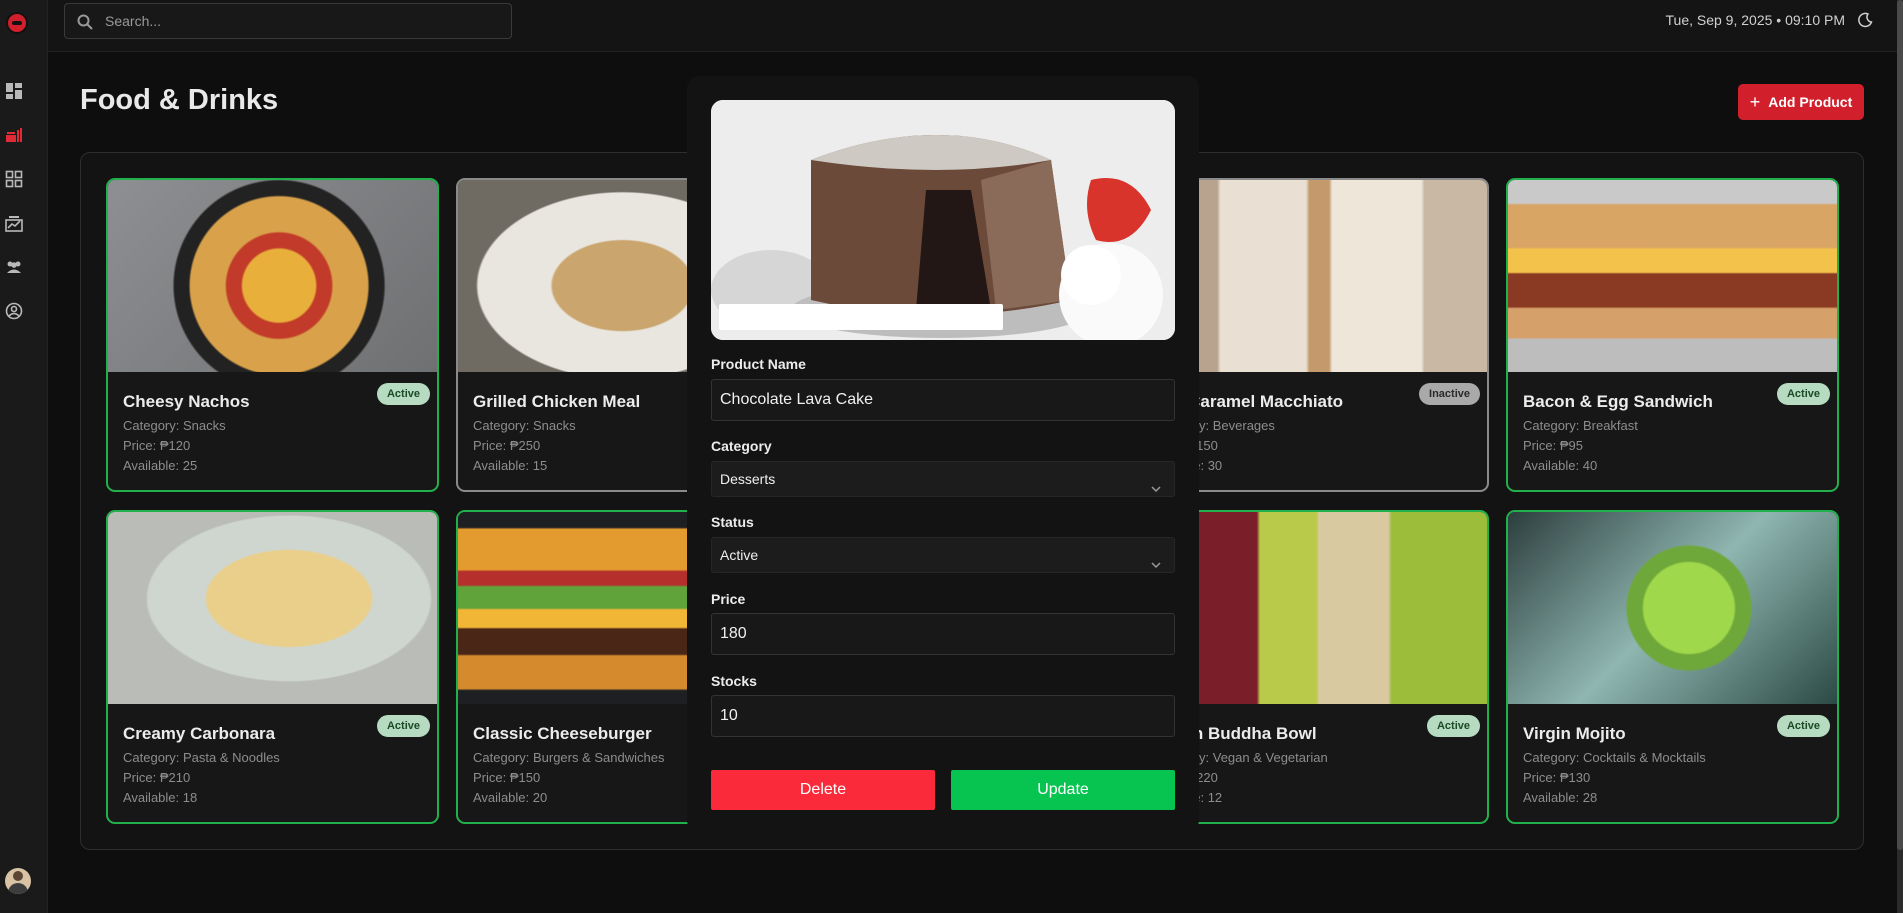  I want to click on stocks-label: Stocks, so click(734, 681).